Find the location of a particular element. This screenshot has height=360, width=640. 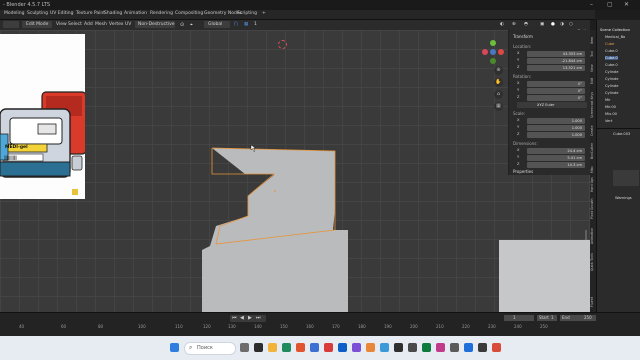

prev-keyframe-icon: ◀ is located at coordinates (242, 318).